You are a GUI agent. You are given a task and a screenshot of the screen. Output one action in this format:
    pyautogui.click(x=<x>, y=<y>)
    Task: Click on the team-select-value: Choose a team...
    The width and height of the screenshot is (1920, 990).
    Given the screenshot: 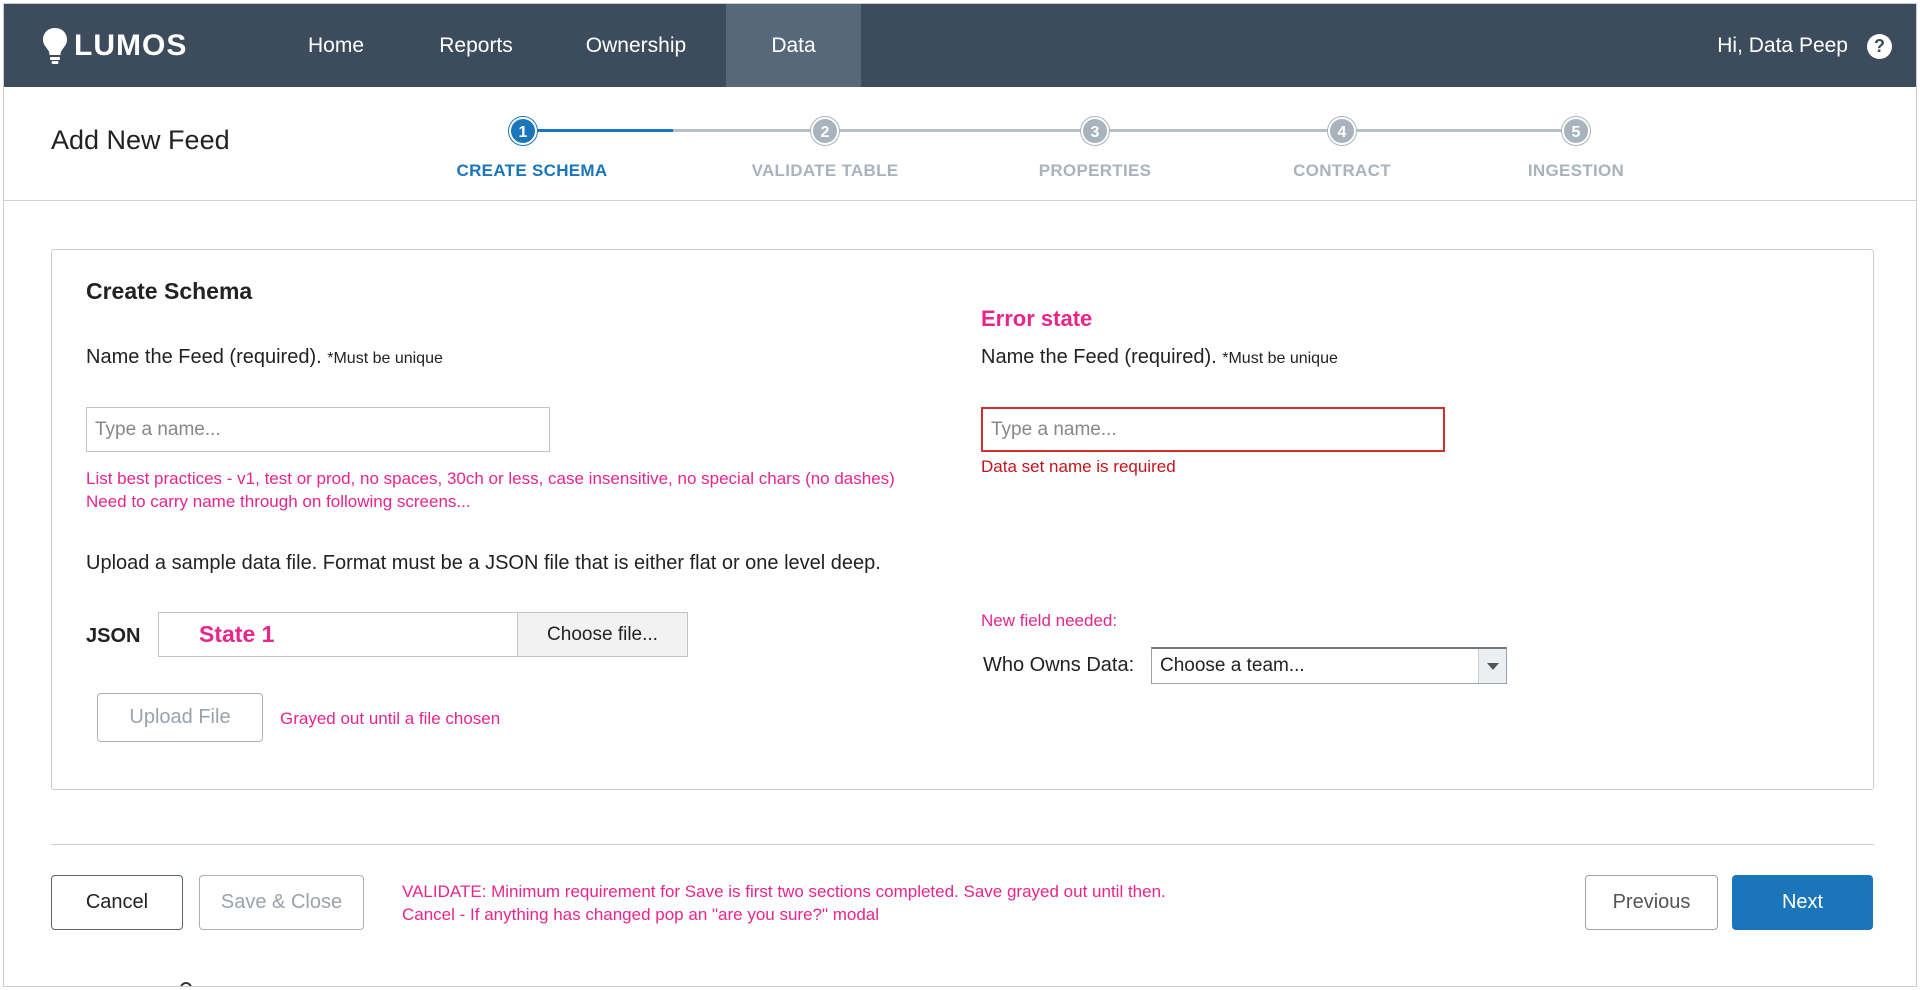 What is the action you would take?
    pyautogui.click(x=1232, y=665)
    